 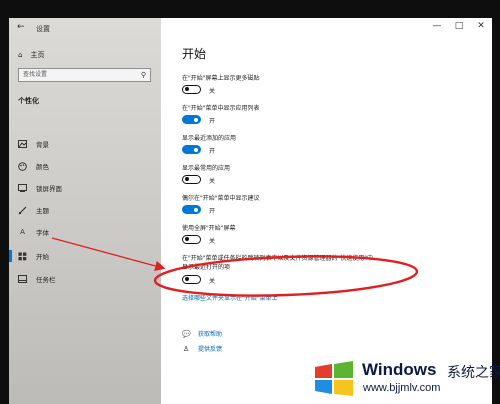 I want to click on windows-logo-icon, so click(x=334, y=378).